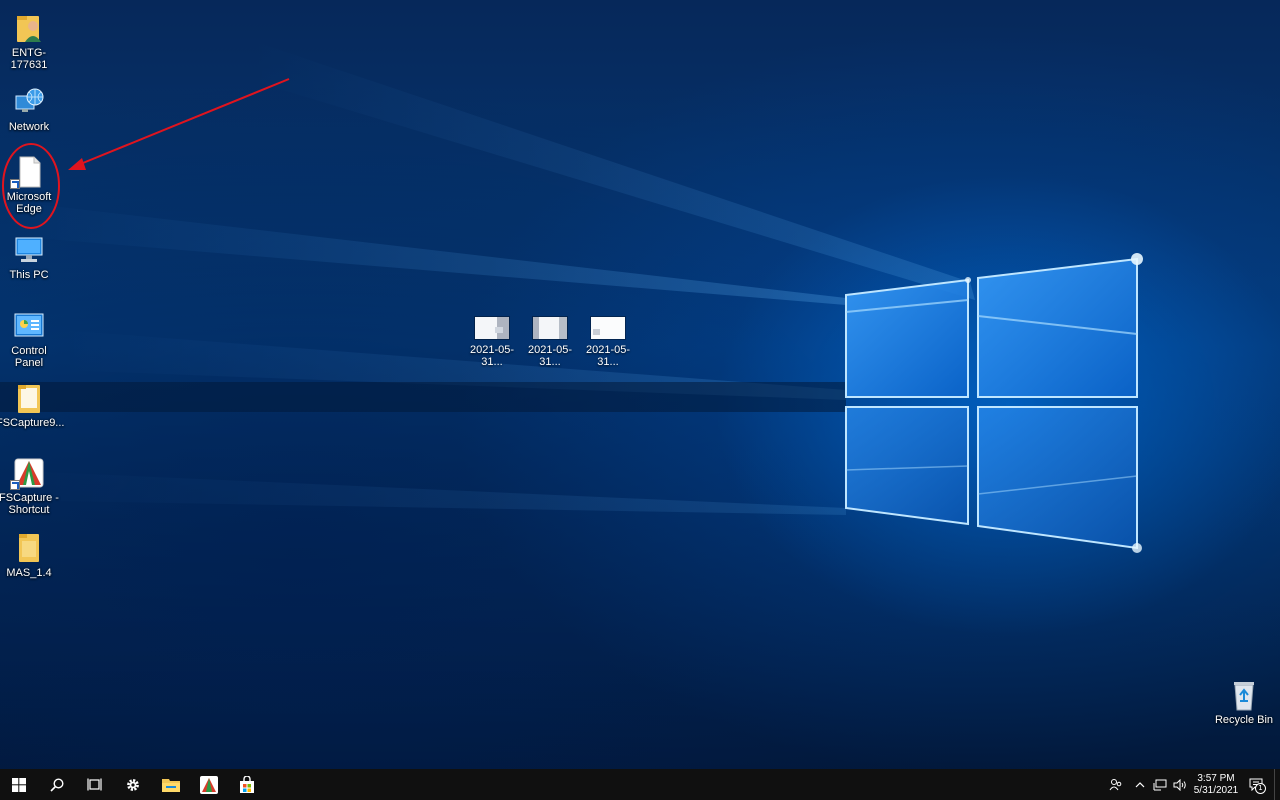 This screenshot has height=800, width=1280. I want to click on file-explorer-button, so click(171, 784).